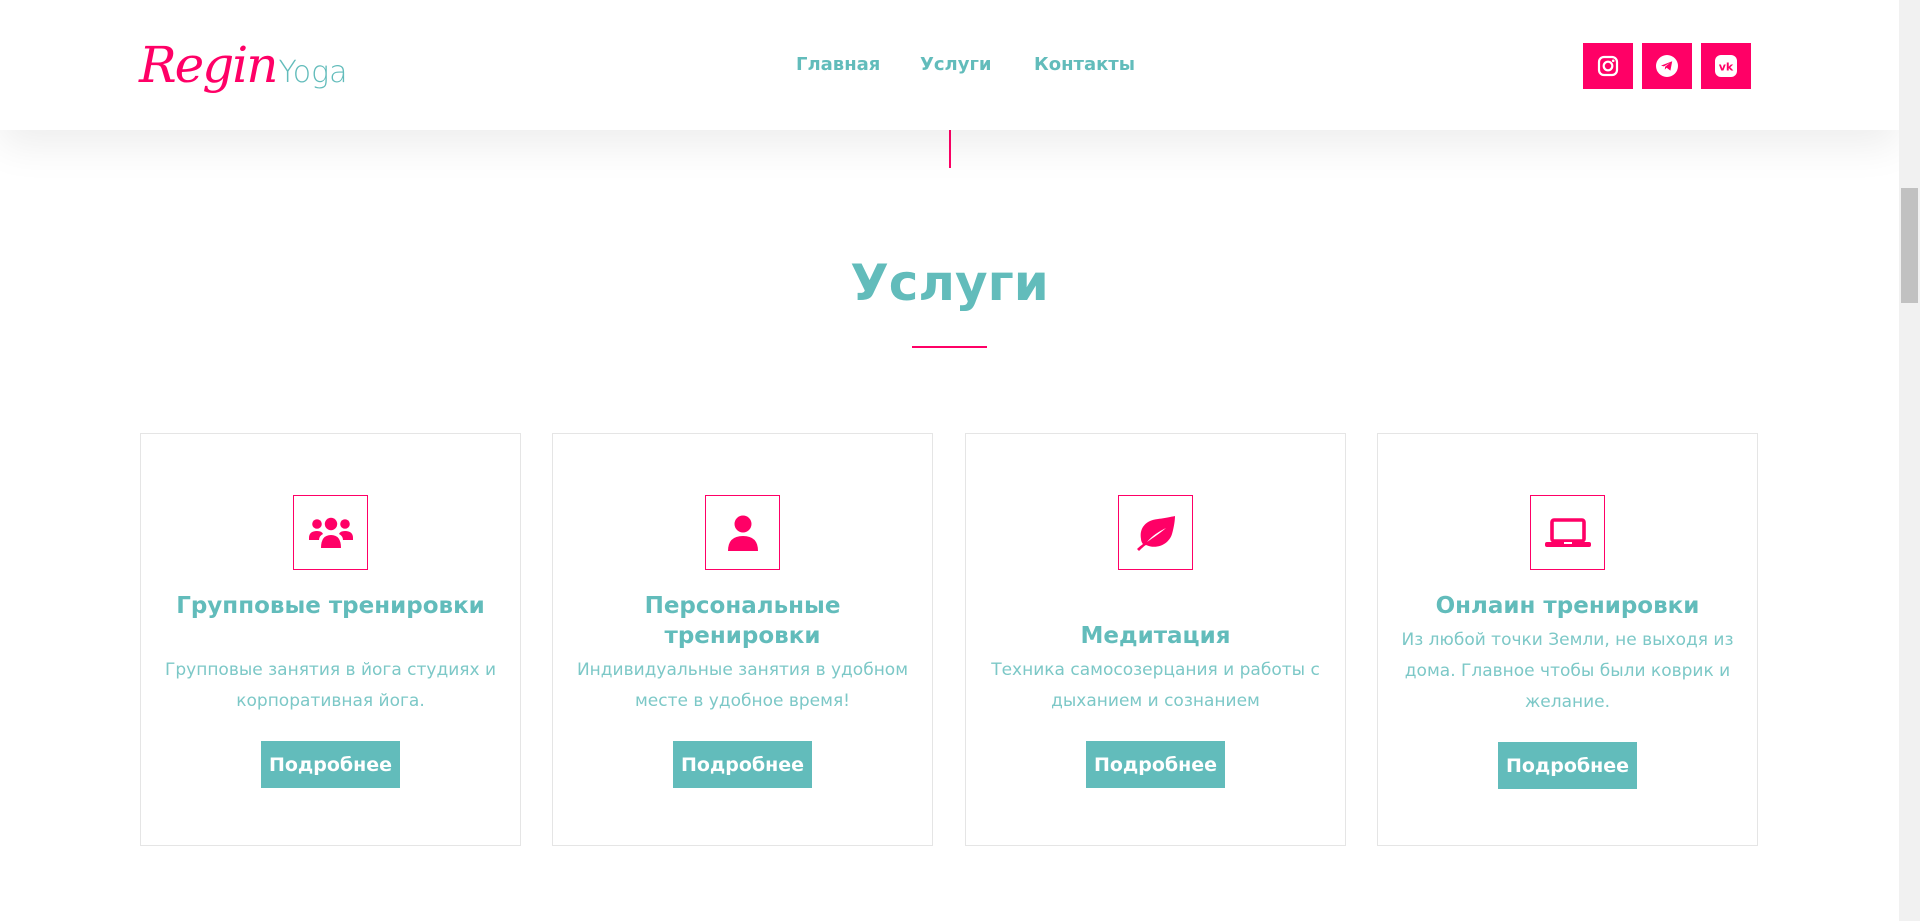 This screenshot has height=921, width=1920. Describe the element at coordinates (949, 347) in the screenshot. I see `section-title-underline` at that location.